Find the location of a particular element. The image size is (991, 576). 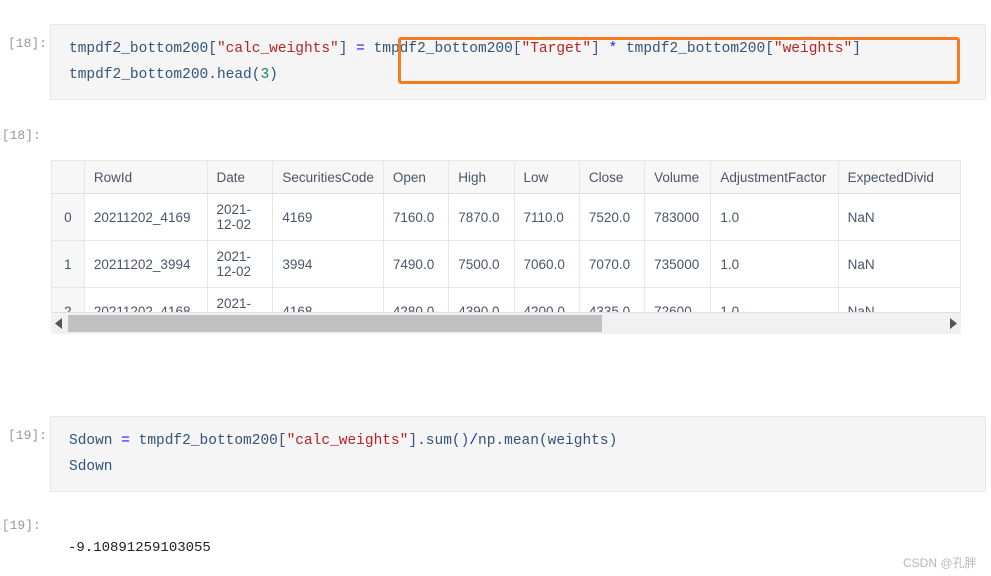

code-token: weights is located at coordinates (578, 441).